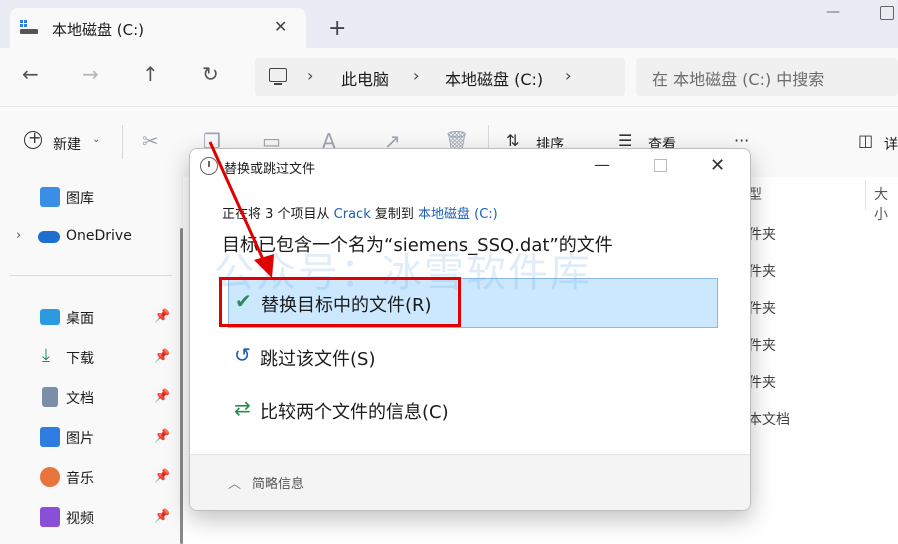 Image resolution: width=898 pixels, height=544 pixels. Describe the element at coordinates (80, 319) in the screenshot. I see `sidebar-item-label: 桌面` at that location.